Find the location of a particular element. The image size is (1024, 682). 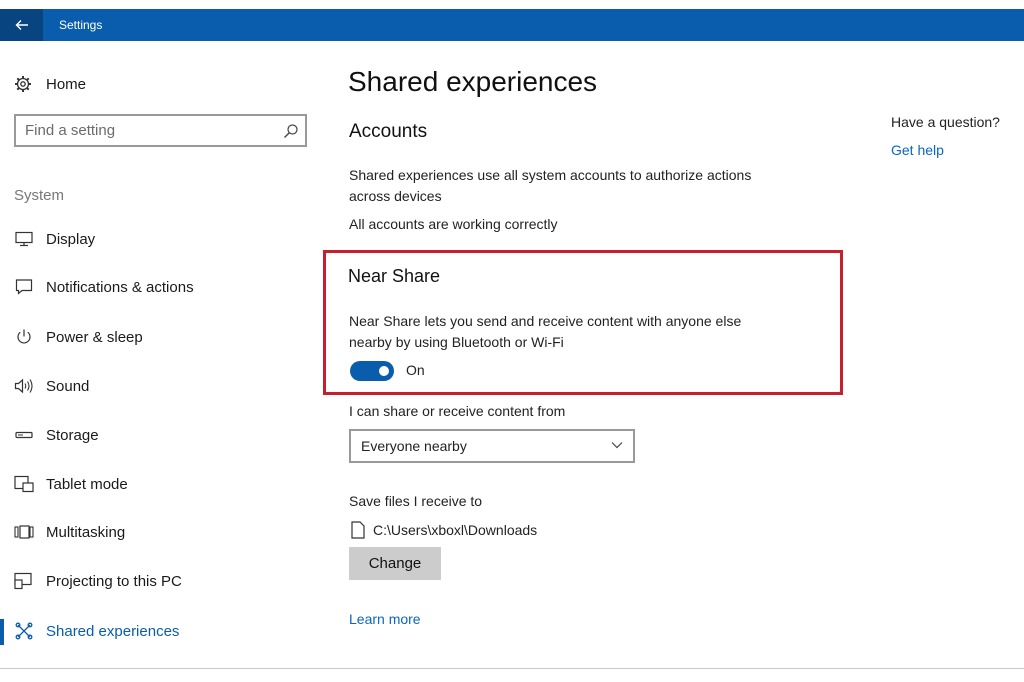

learn-more-link: Learn more is located at coordinates (385, 619).